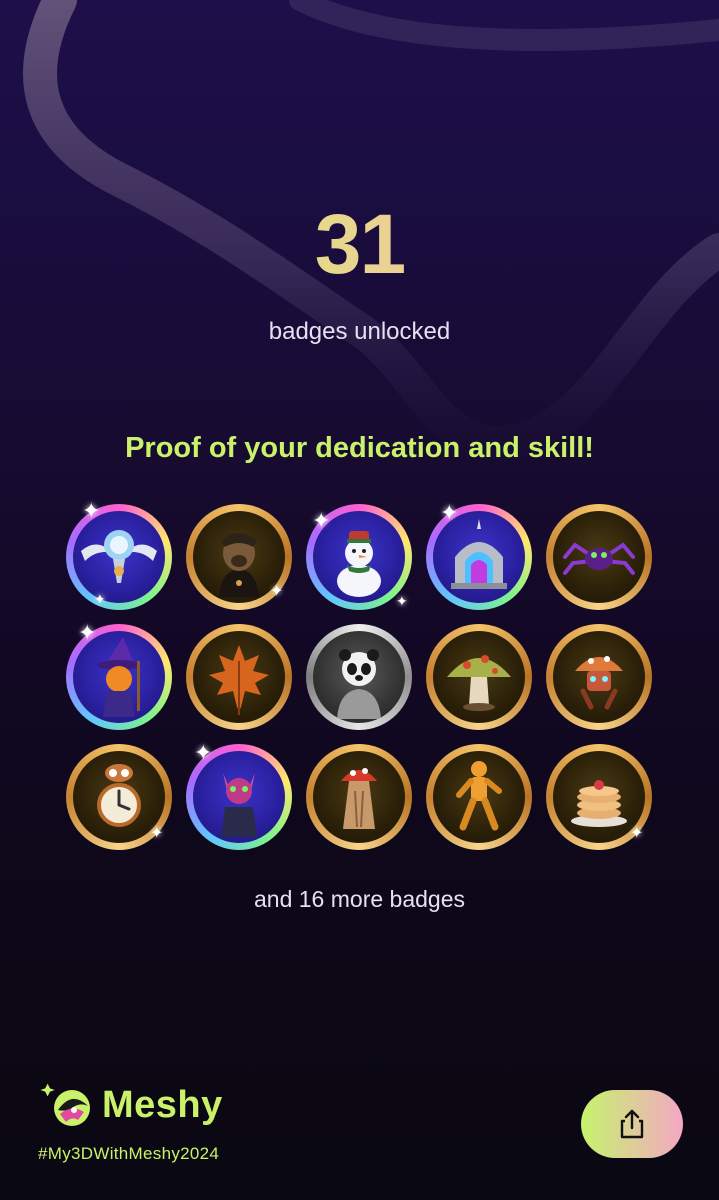 The image size is (719, 1200). I want to click on brand: Meshy, so click(130, 1105).